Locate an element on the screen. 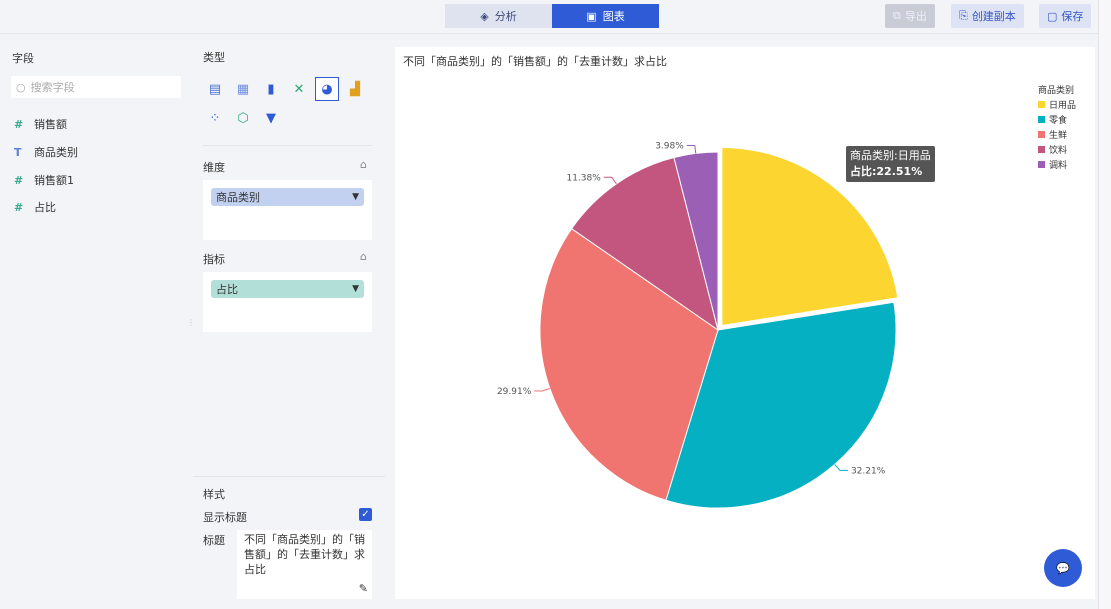 This screenshot has height=609, width=1111. legend-label: 饮料 is located at coordinates (1058, 151).